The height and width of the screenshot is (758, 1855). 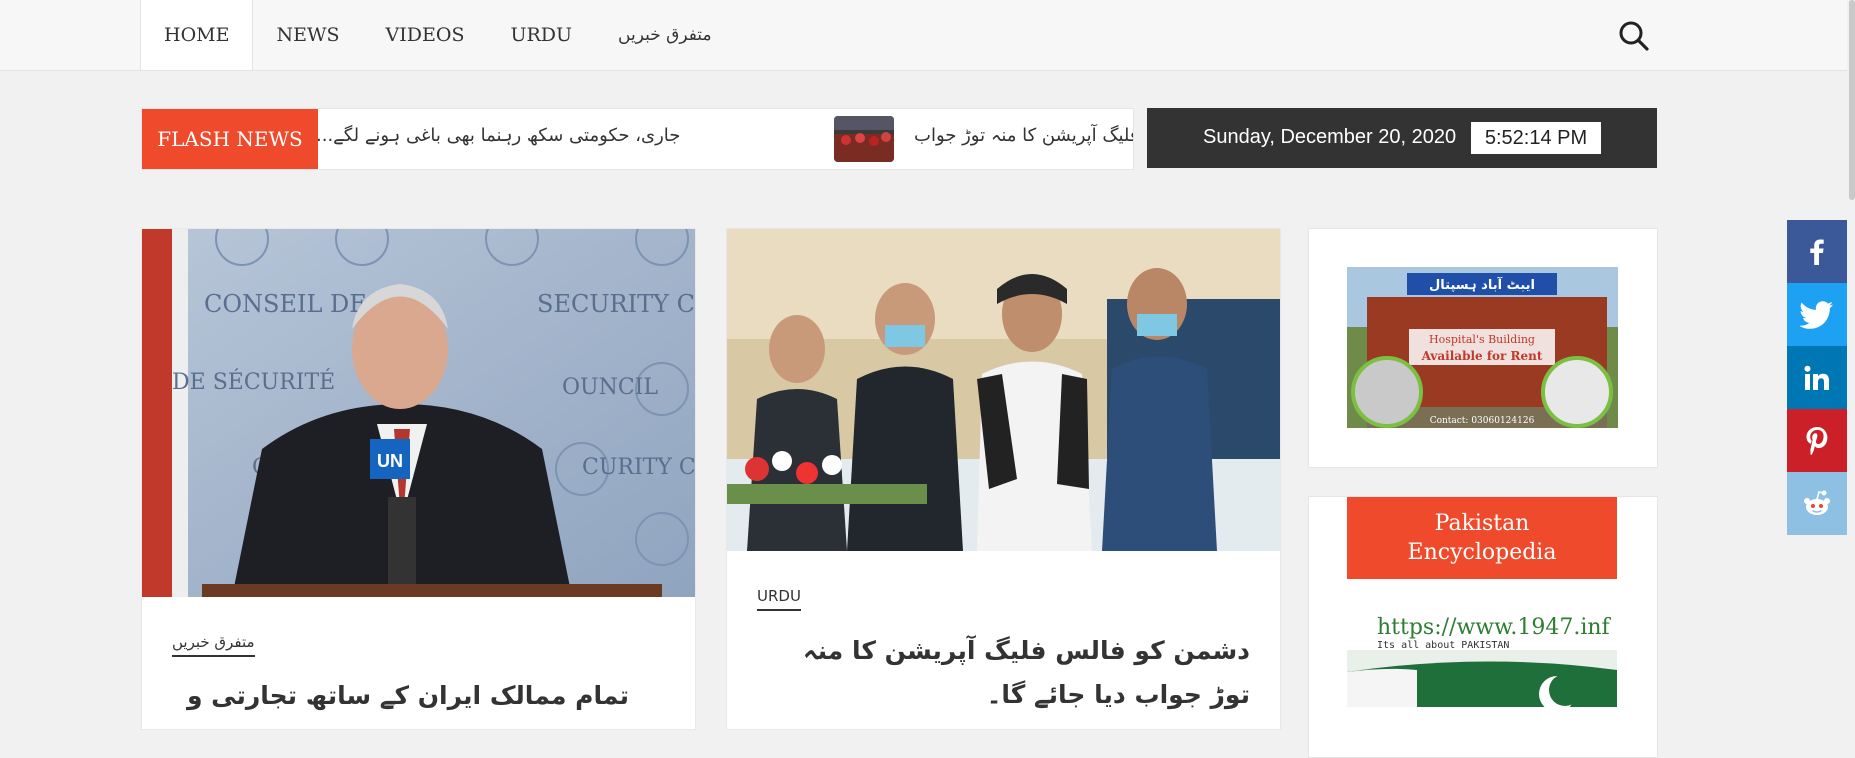 What do you see at coordinates (197, 35) in the screenshot?
I see `nav-item-home: HOME` at bounding box center [197, 35].